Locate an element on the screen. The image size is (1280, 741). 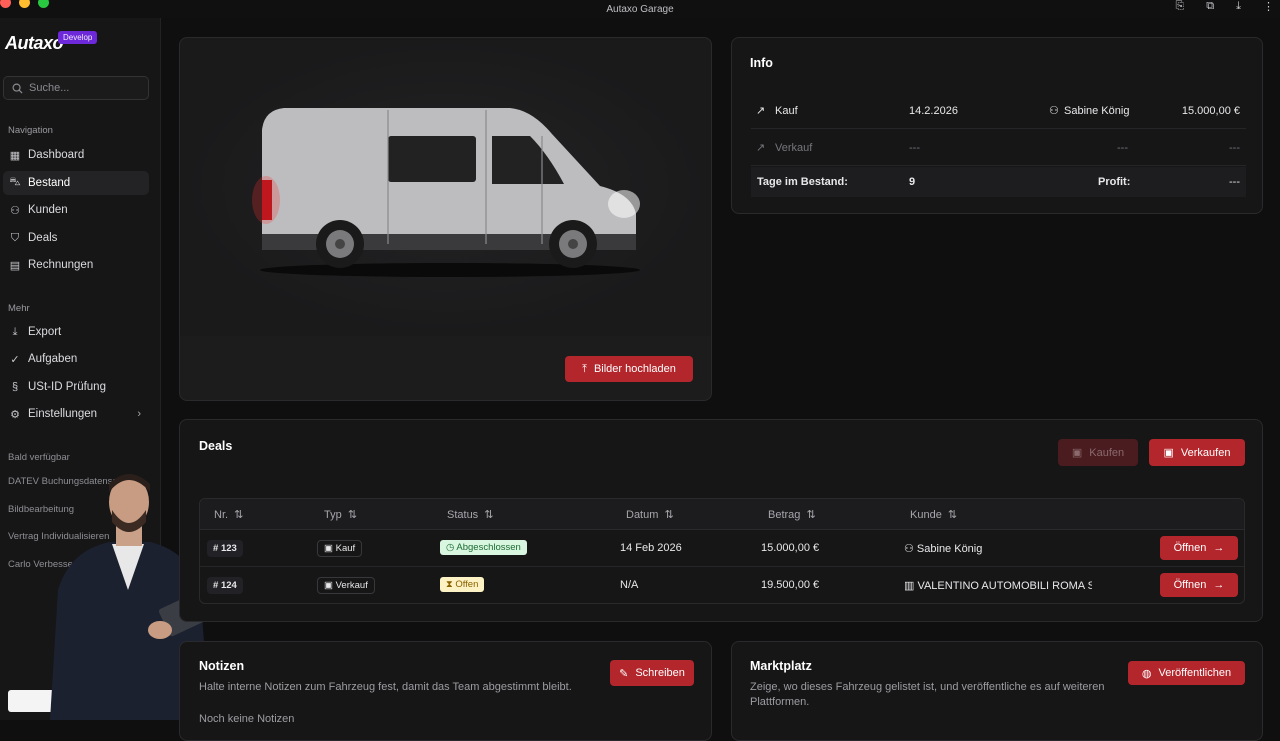
window-title: Autaxo Garage is located at coordinates (640, 9).